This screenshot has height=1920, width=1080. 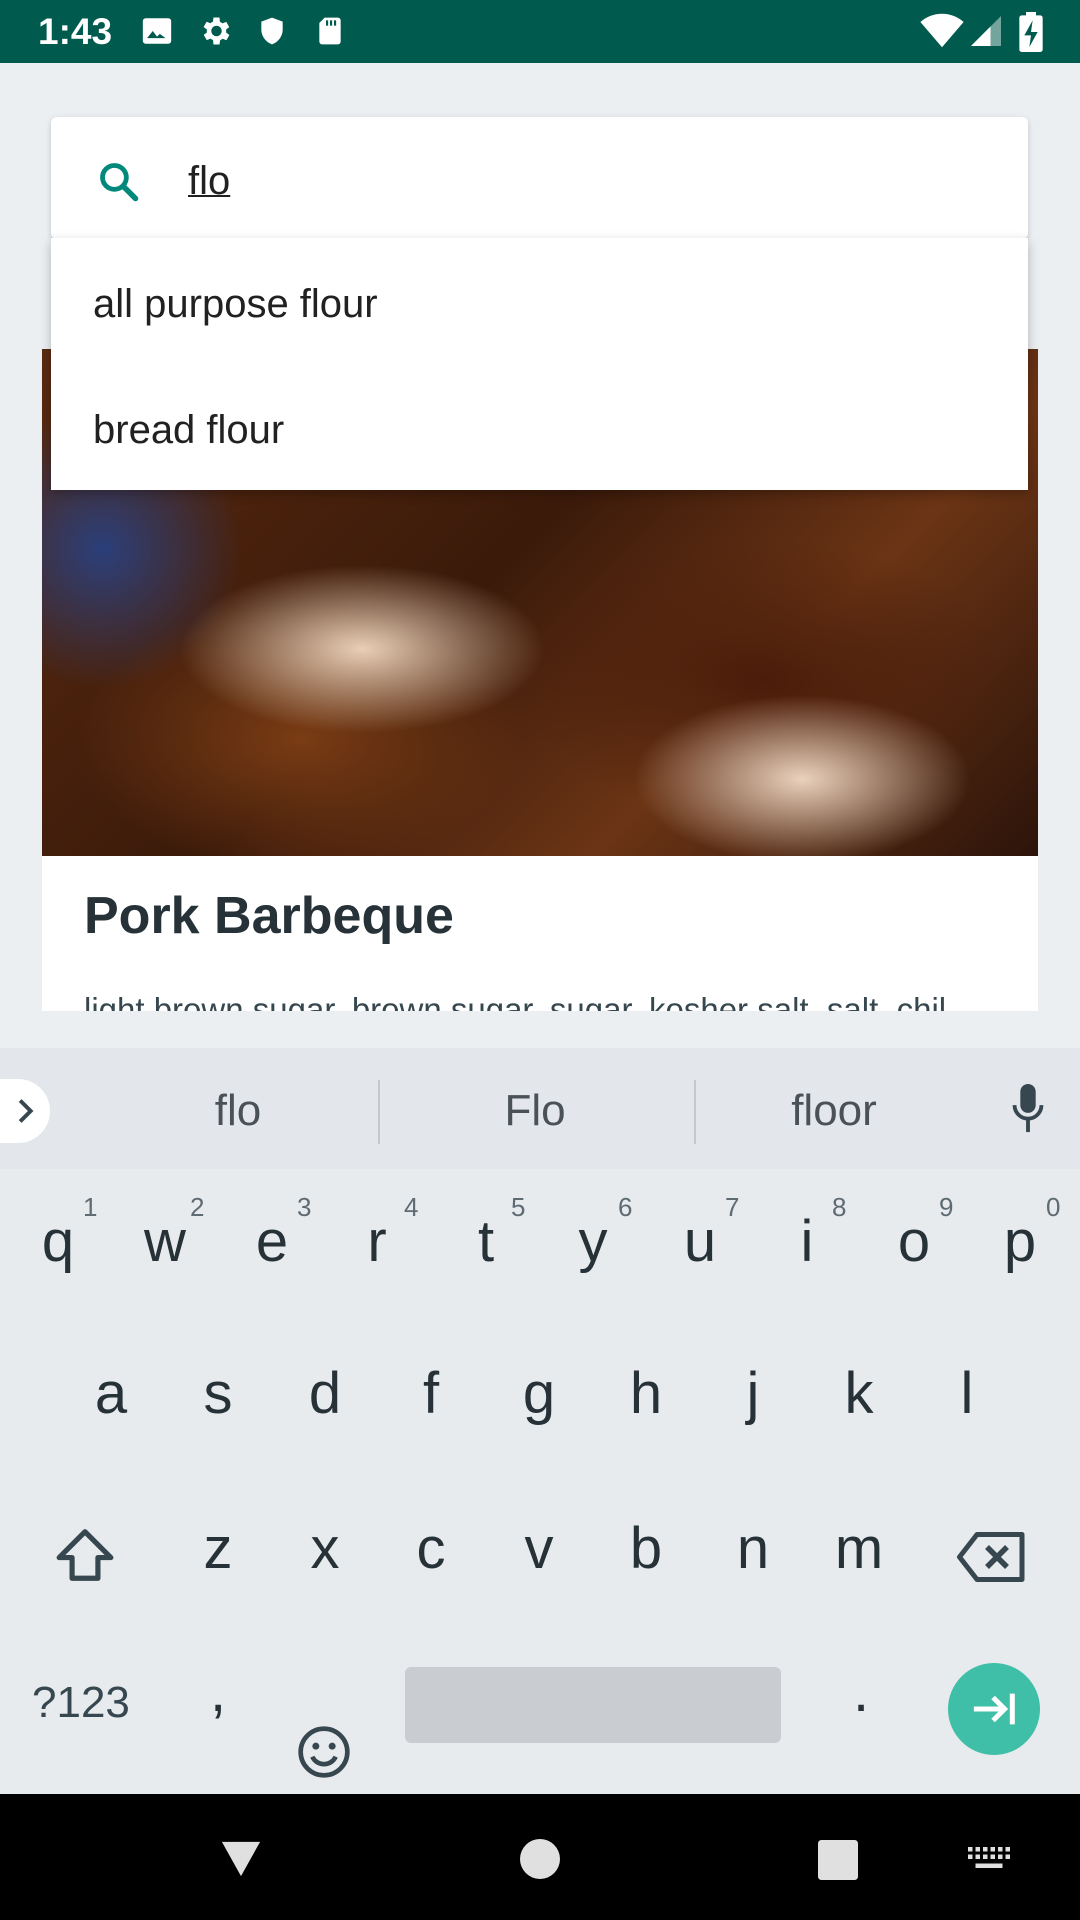 What do you see at coordinates (539, 1393) in the screenshot?
I see `key-g: g` at bounding box center [539, 1393].